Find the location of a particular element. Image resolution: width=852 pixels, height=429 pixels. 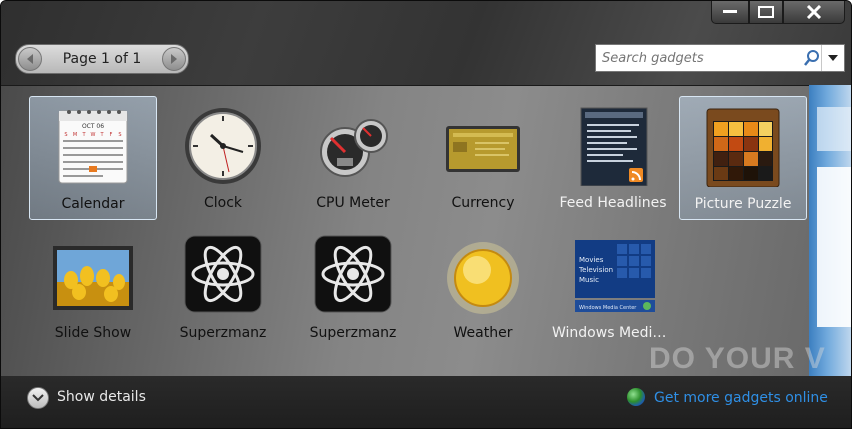

page-indicator: Page 1 of 1 is located at coordinates (102, 59).